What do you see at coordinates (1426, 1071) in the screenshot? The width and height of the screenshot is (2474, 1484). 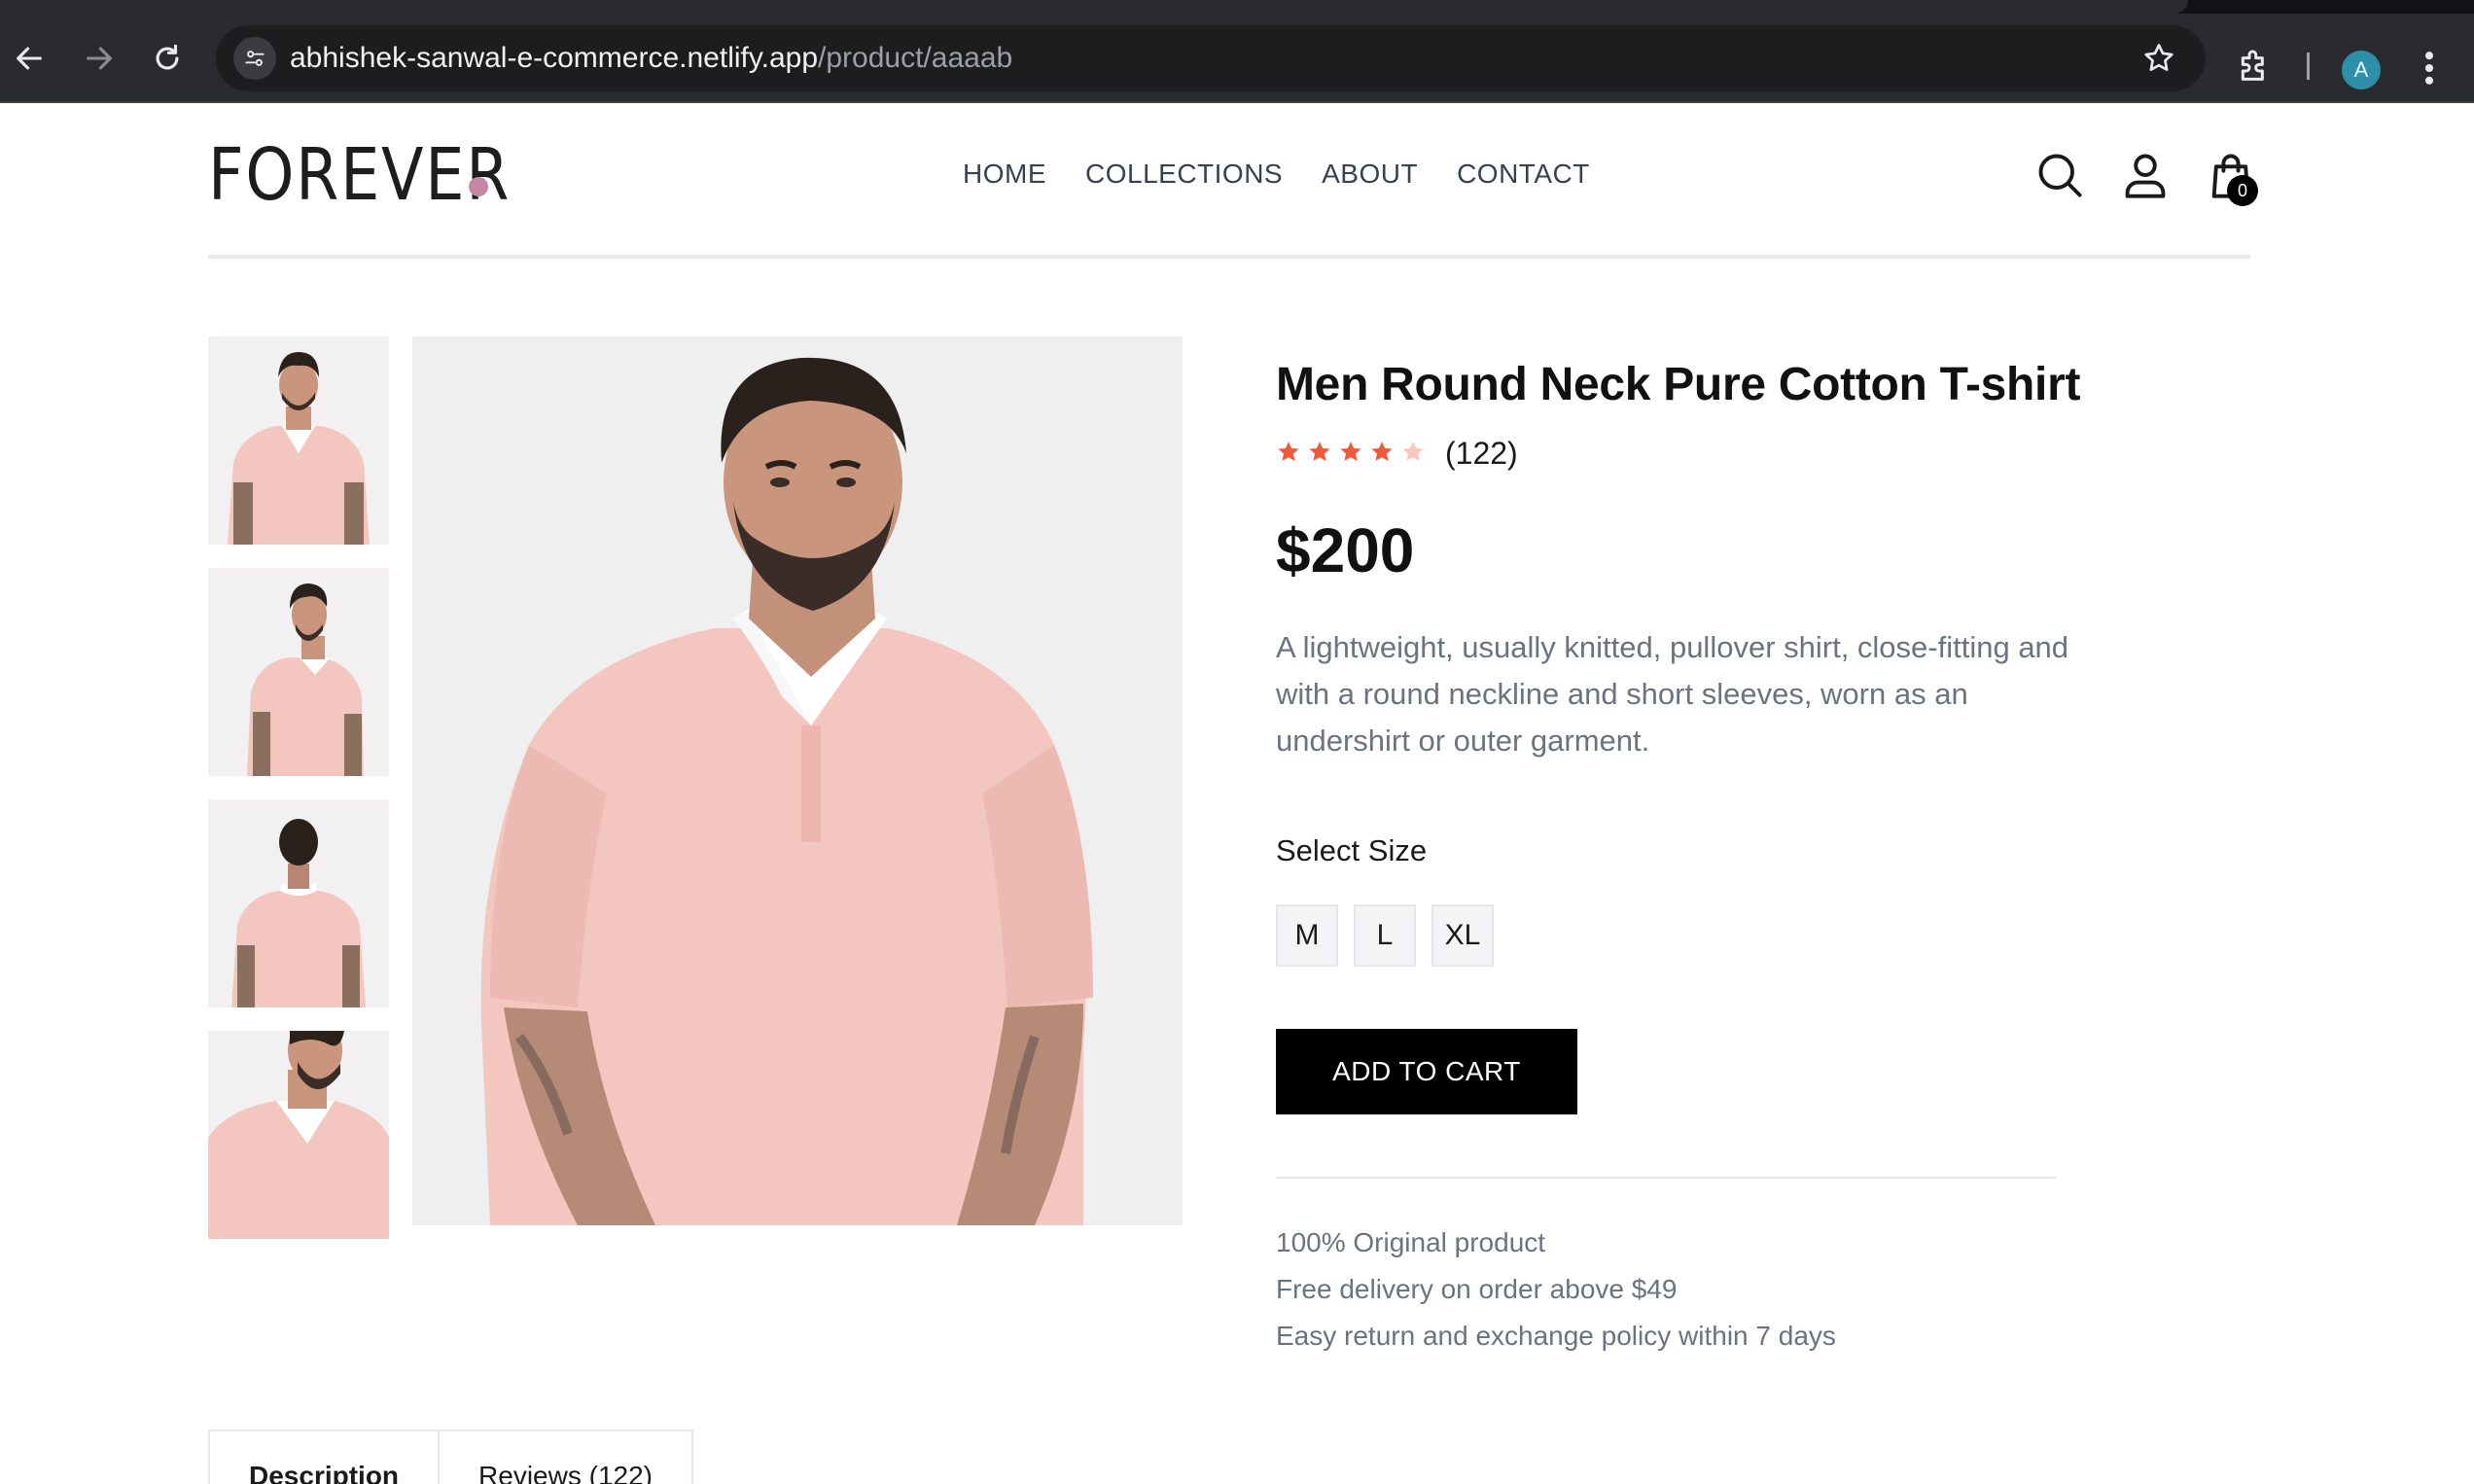 I see `add-to-cart-button: ADD TO CART` at bounding box center [1426, 1071].